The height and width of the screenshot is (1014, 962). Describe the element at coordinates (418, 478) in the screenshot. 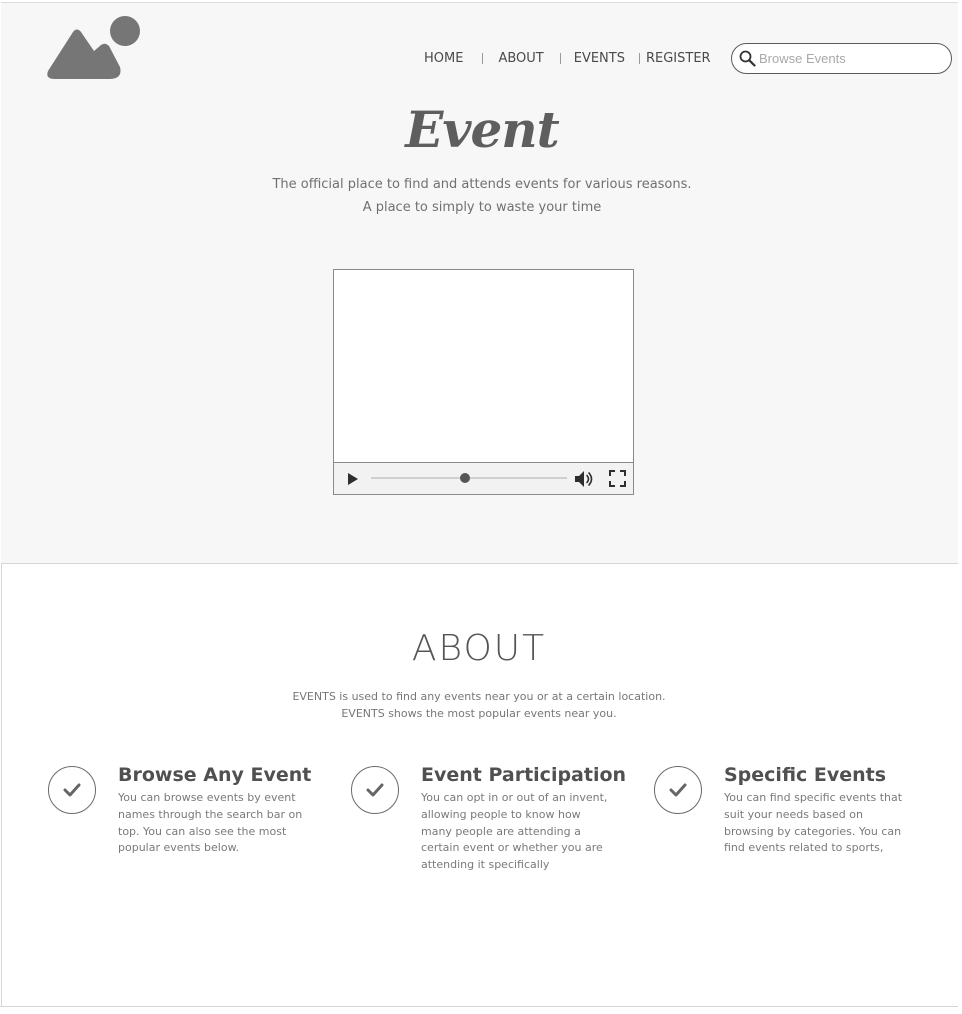

I see `video-progress-fill` at that location.